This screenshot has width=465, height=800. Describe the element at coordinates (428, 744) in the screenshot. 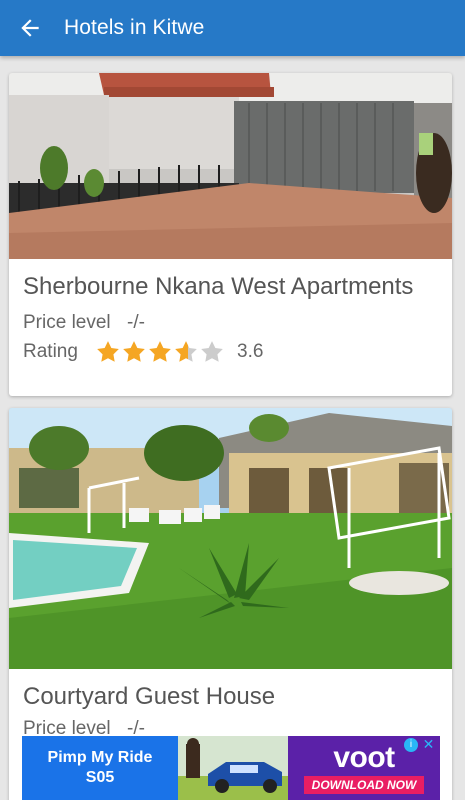

I see `close-icon: ✕` at that location.